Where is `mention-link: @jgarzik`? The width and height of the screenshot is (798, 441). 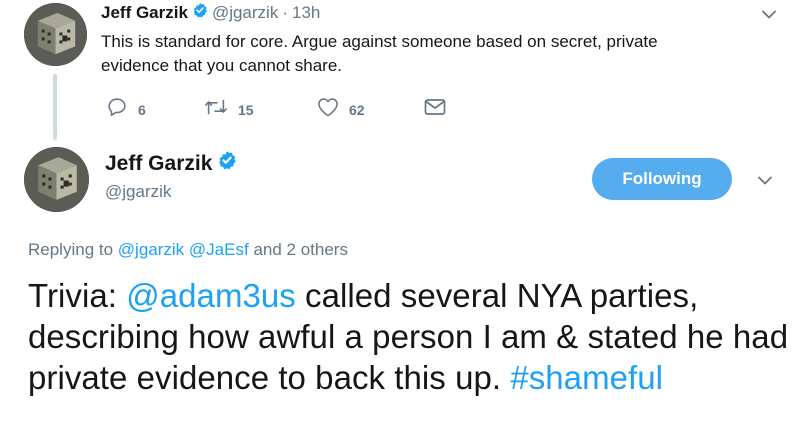
mention-link: @jgarzik is located at coordinates (151, 249).